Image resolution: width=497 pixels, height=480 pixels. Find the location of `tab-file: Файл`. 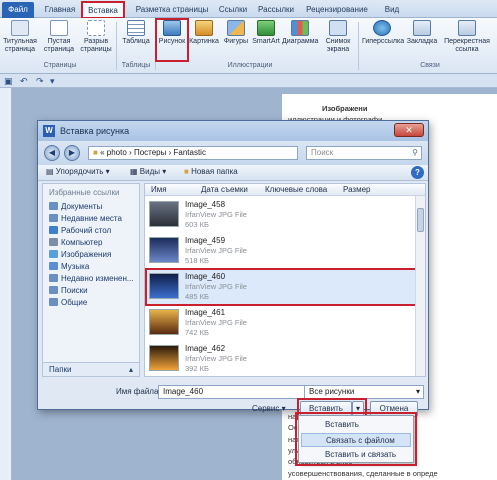

tab-file: Файл is located at coordinates (18, 10).